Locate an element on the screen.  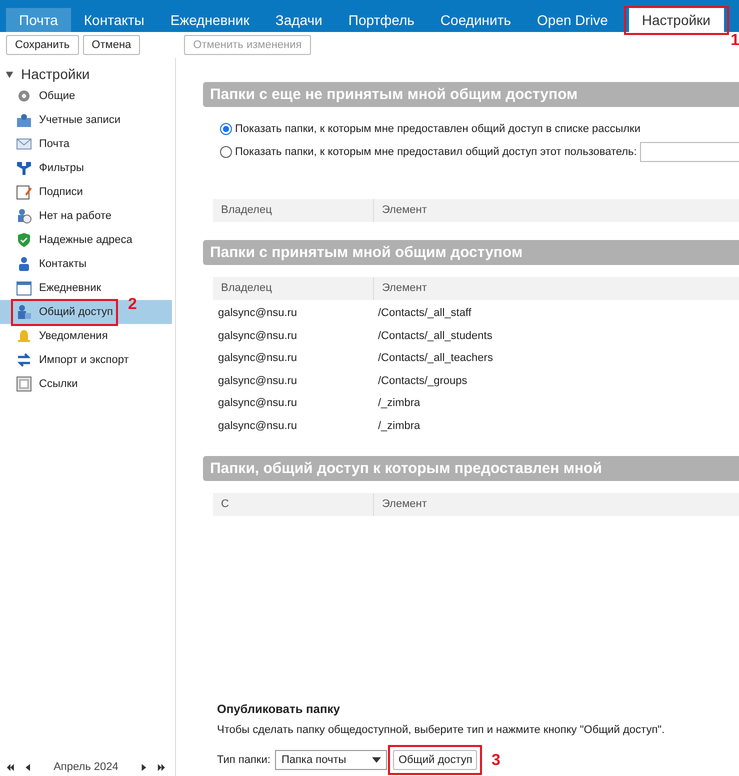
sidebar-item: Импорт и экспорт is located at coordinates (86, 360).